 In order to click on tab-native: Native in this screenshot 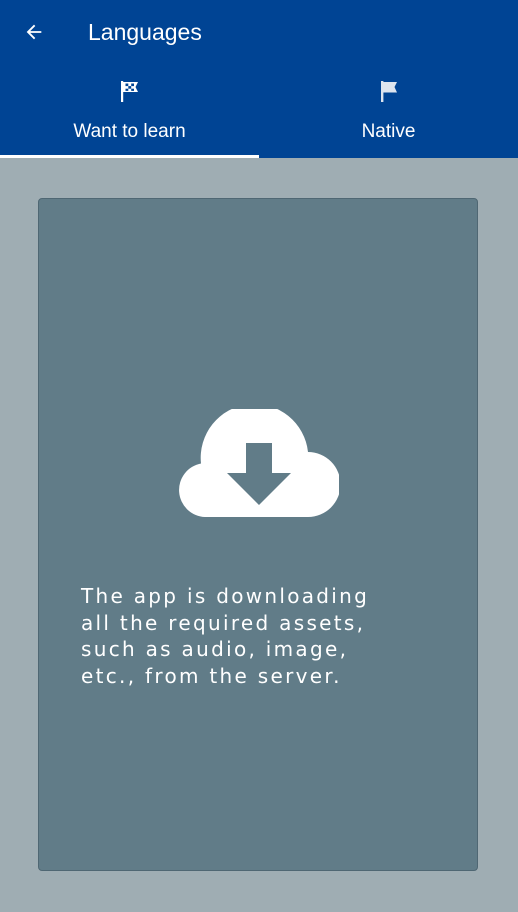, I will do `click(388, 111)`.